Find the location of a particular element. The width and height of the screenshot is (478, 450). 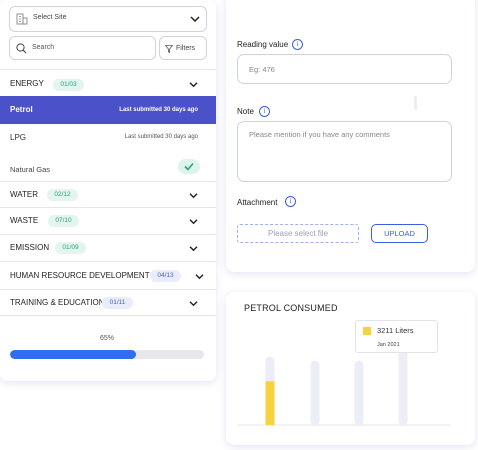

chart-title: PETROL CONSUMED is located at coordinates (291, 308).